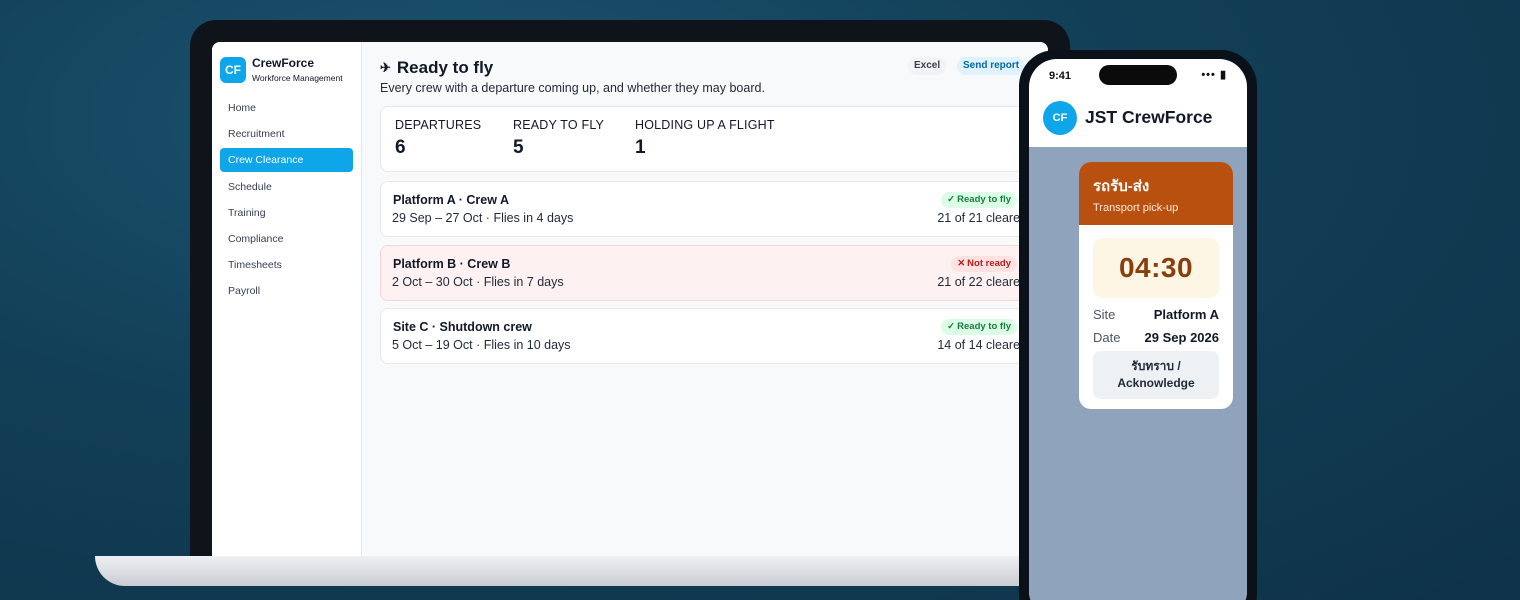 This screenshot has width=1520, height=600. What do you see at coordinates (438, 138) in the screenshot?
I see `stat-departures: DEPARTURES 6` at bounding box center [438, 138].